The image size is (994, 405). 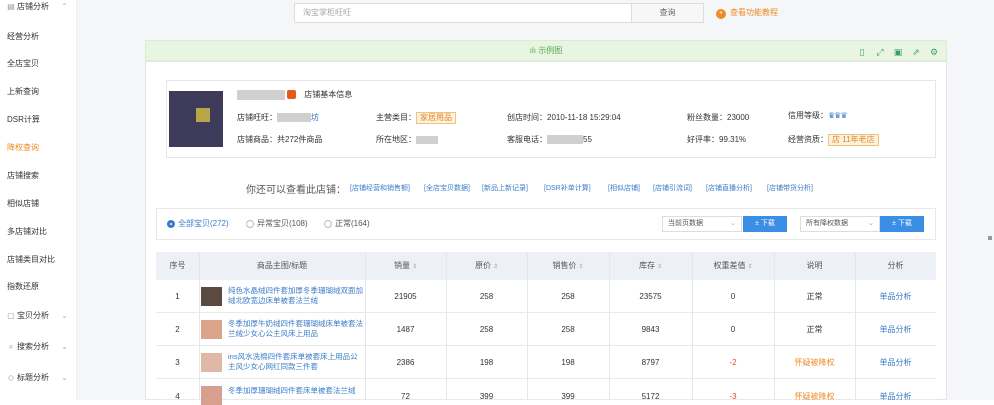 What do you see at coordinates (880, 52) in the screenshot?
I see `expand-icon: ⤢` at bounding box center [880, 52].